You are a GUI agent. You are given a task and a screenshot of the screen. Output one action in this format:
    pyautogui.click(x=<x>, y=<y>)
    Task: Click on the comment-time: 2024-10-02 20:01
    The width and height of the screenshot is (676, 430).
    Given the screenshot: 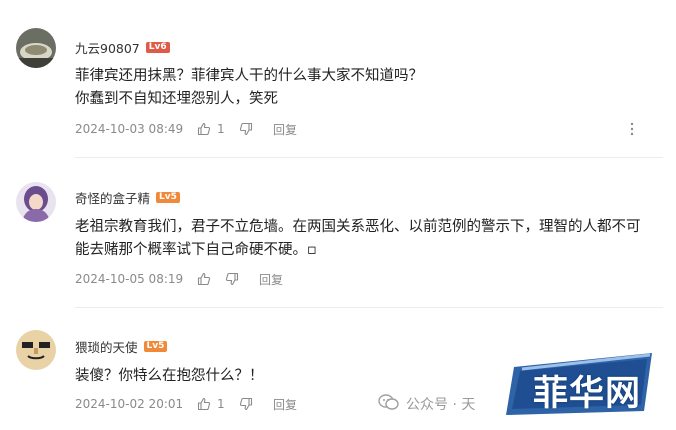 What is the action you would take?
    pyautogui.click(x=129, y=404)
    